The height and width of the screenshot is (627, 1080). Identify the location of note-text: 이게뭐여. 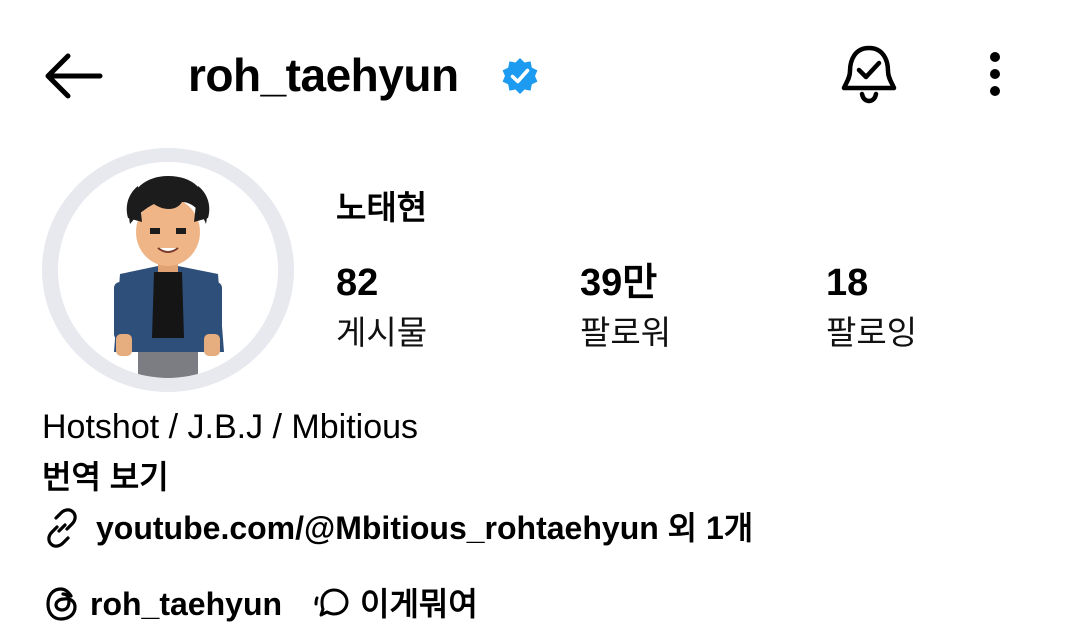
(419, 604).